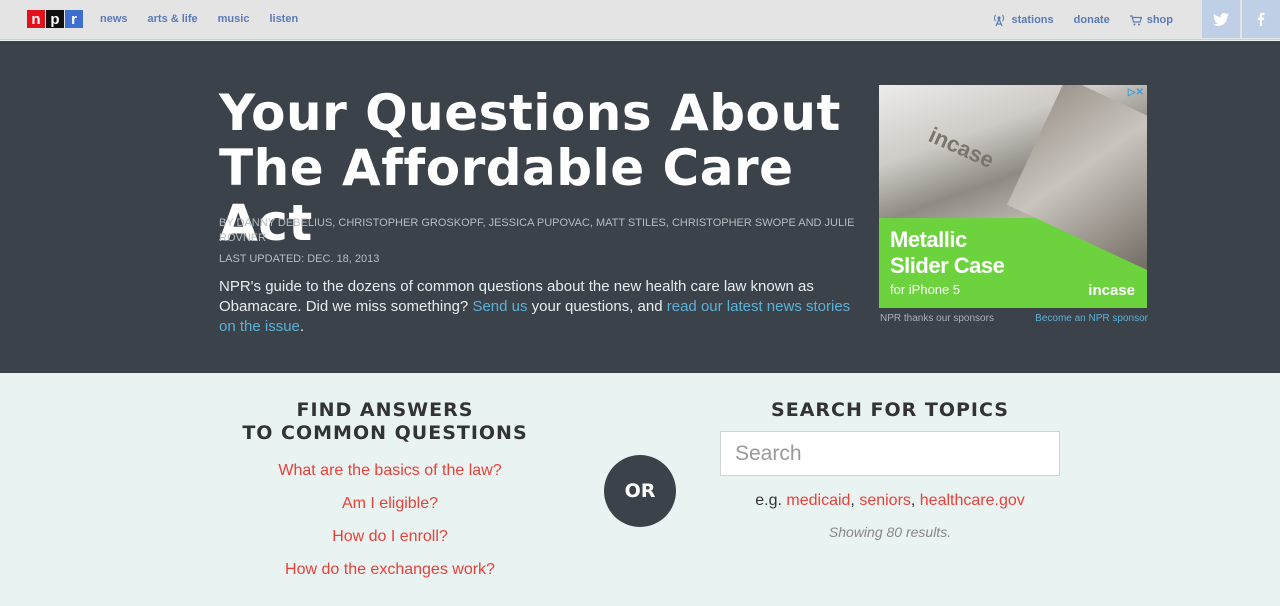 The height and width of the screenshot is (606, 1280). What do you see at coordinates (890, 453) in the screenshot?
I see `search-input` at bounding box center [890, 453].